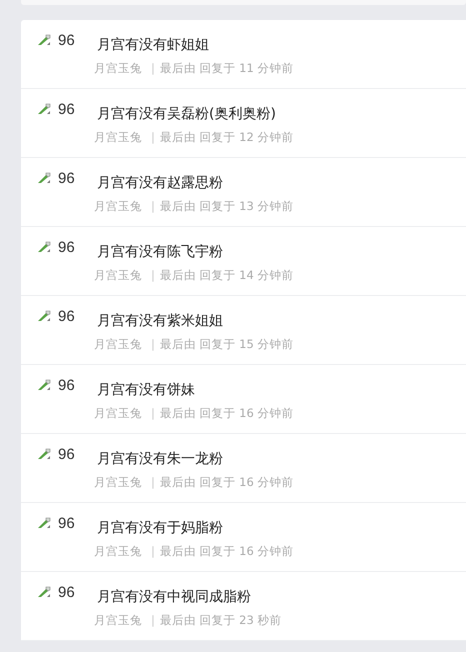  Describe the element at coordinates (195, 528) in the screenshot. I see `topic-title-link: 月宫有没有于妈脂粉` at that location.